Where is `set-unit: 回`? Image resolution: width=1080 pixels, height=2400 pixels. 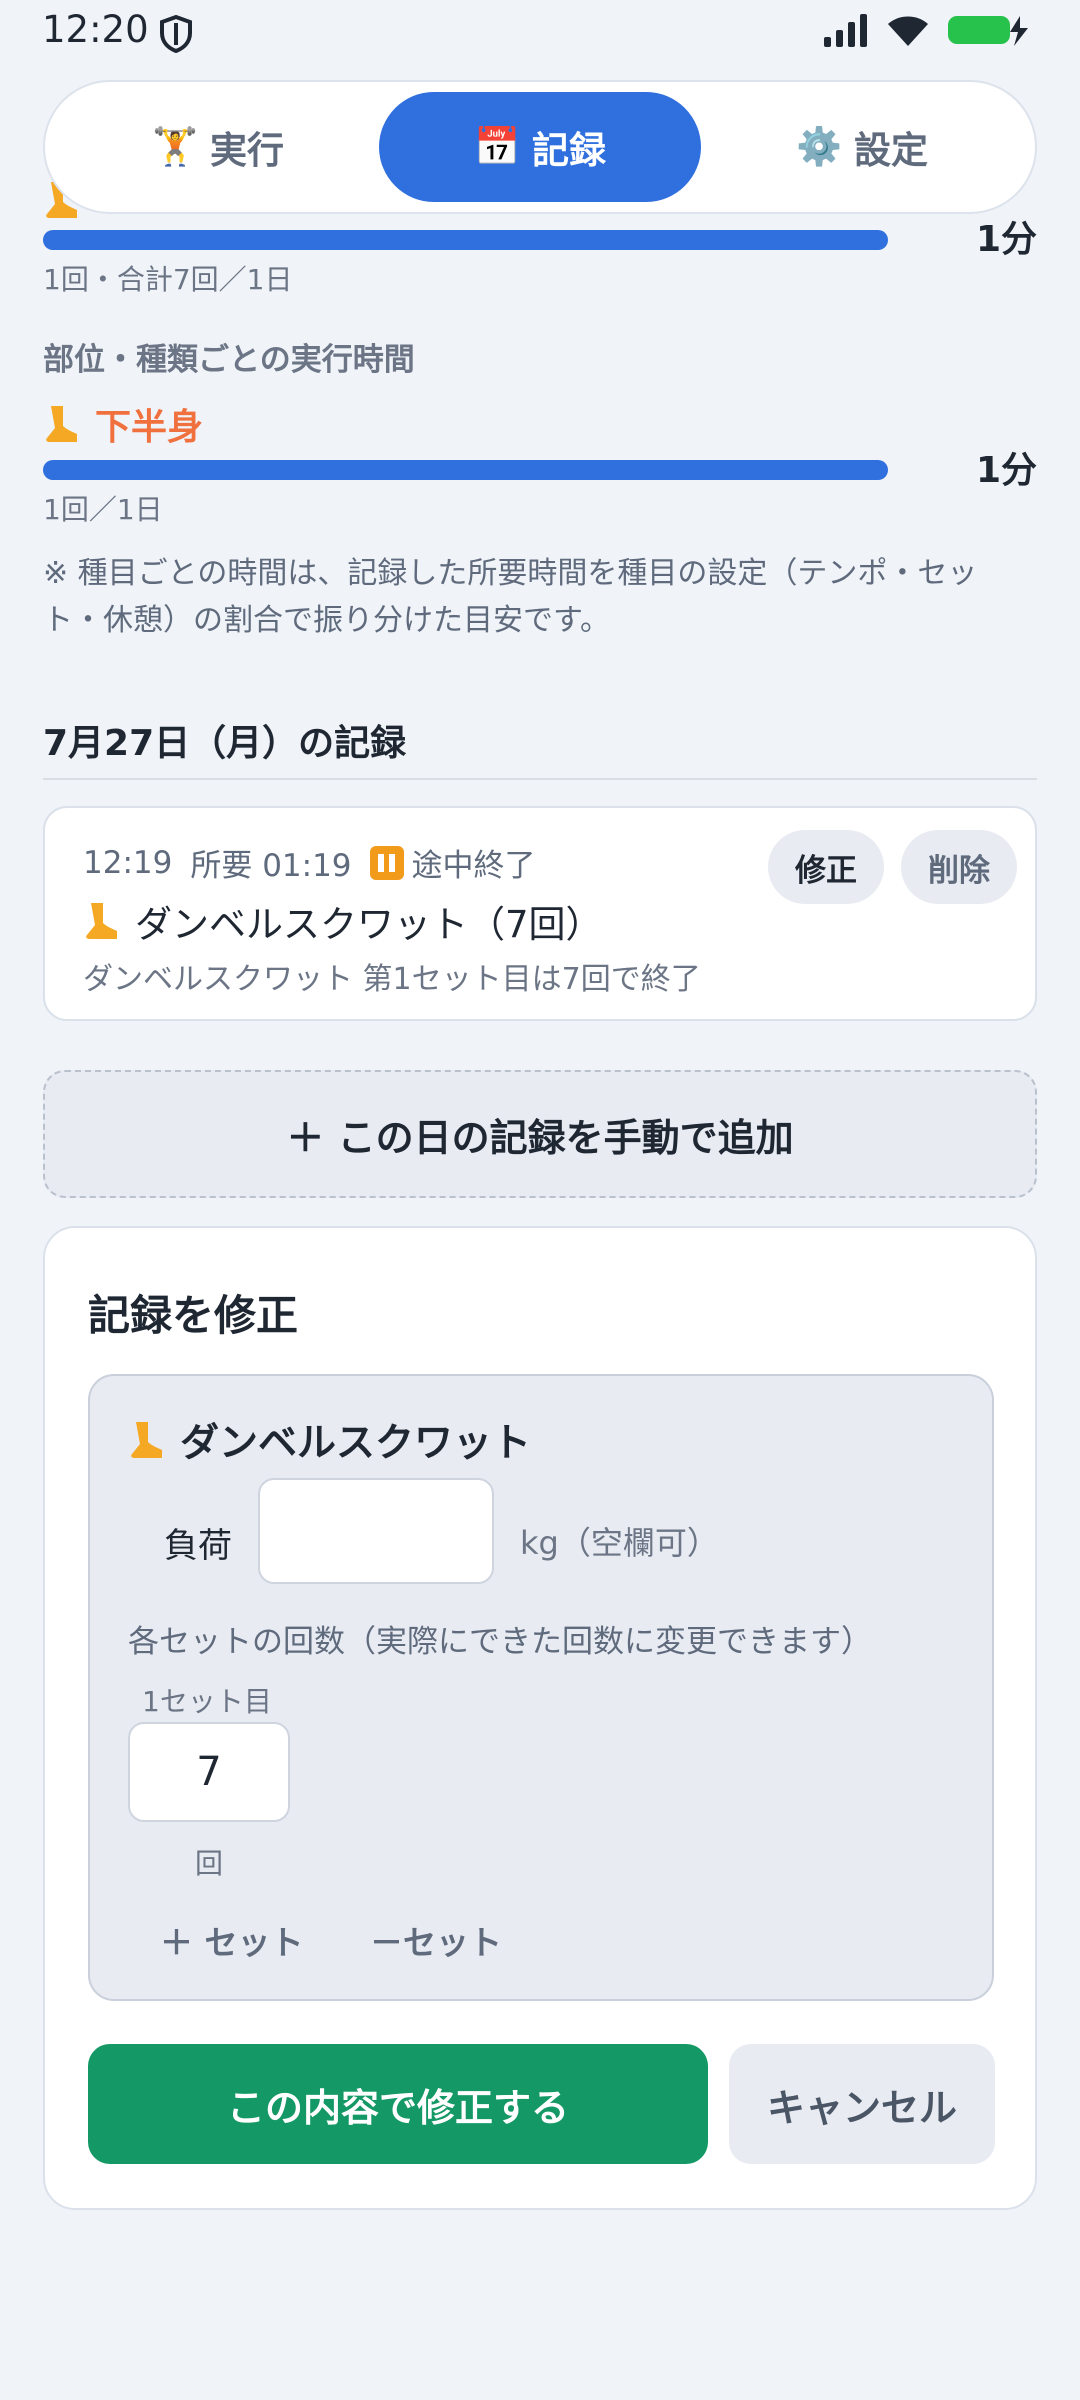 set-unit: 回 is located at coordinates (209, 1863).